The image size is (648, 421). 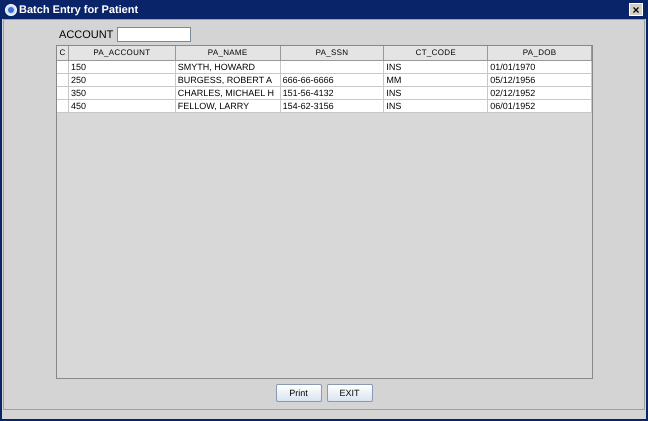 What do you see at coordinates (63, 53) in the screenshot?
I see `column-header: C` at bounding box center [63, 53].